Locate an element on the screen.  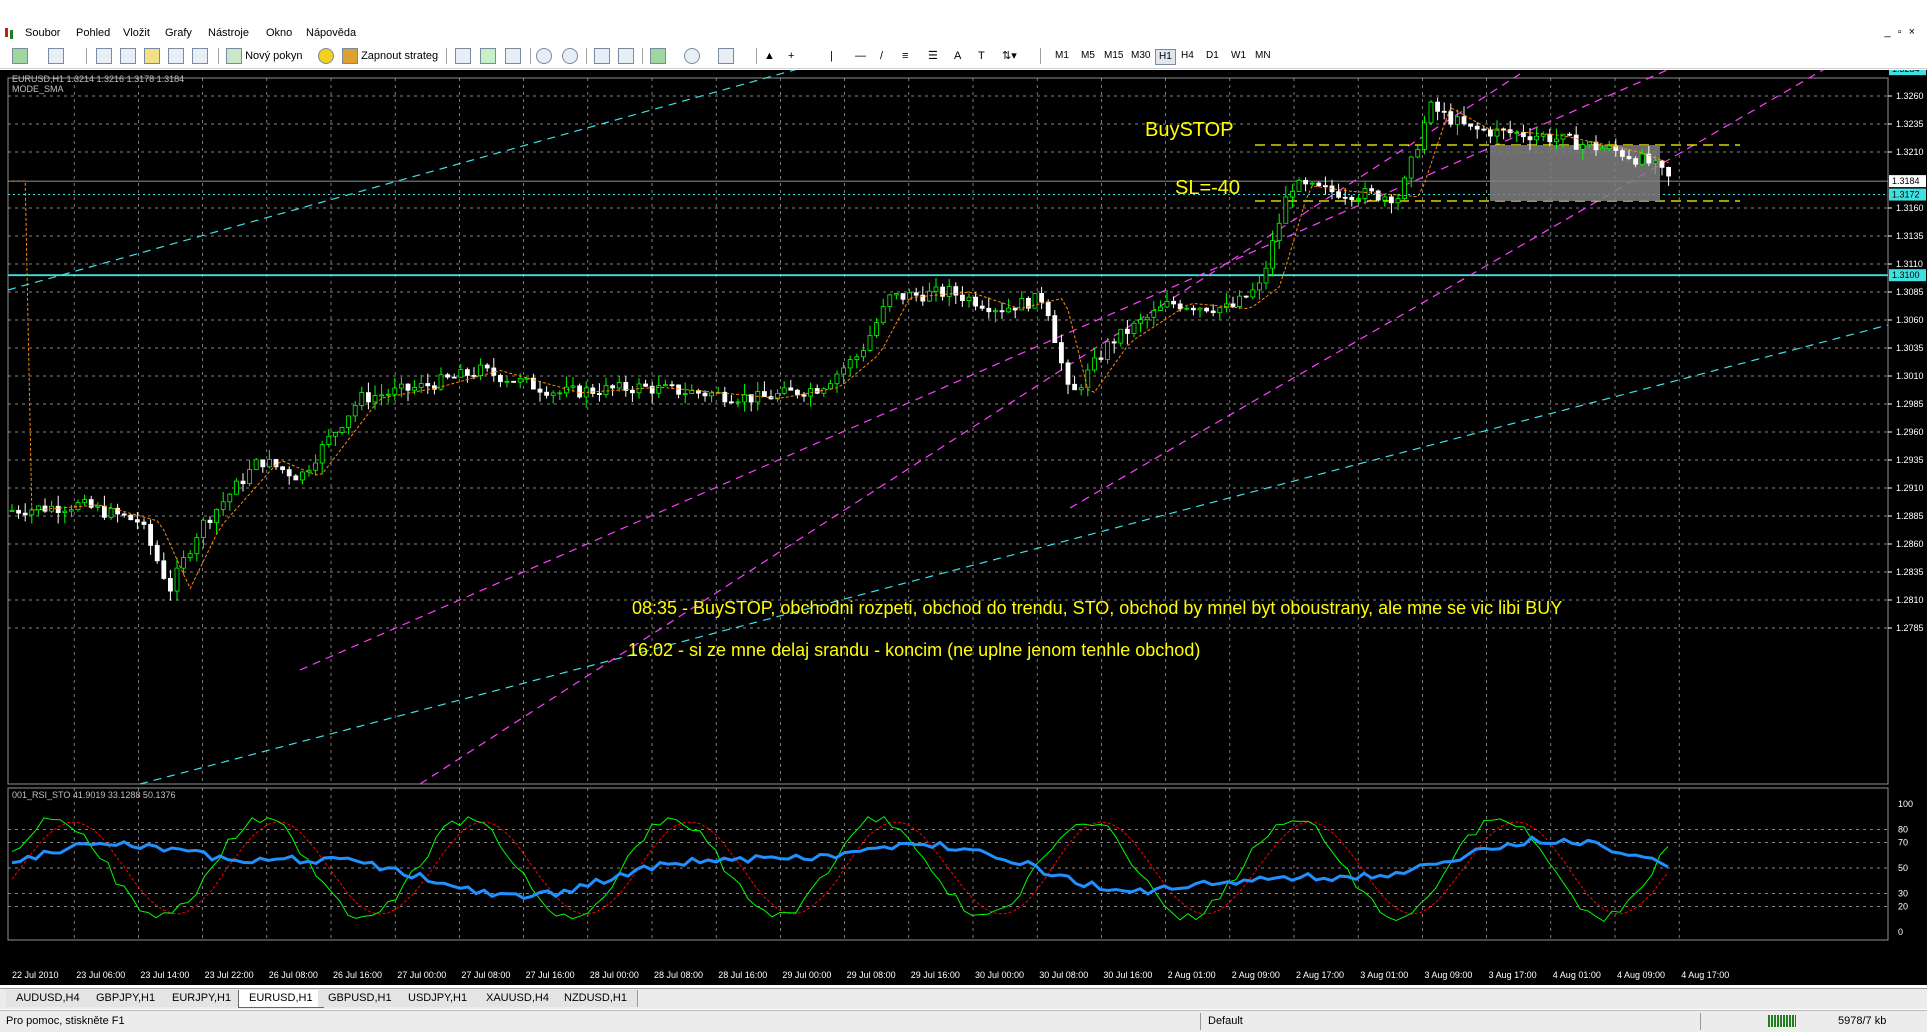
trendline-icon: / is located at coordinates (881, 56).